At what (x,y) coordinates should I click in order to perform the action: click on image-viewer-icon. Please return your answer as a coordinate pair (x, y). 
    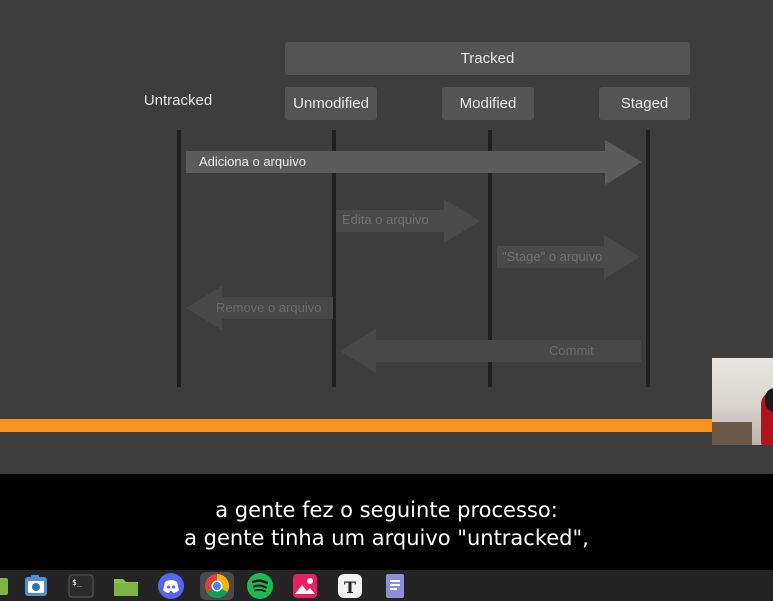
    Looking at the image, I should click on (305, 586).